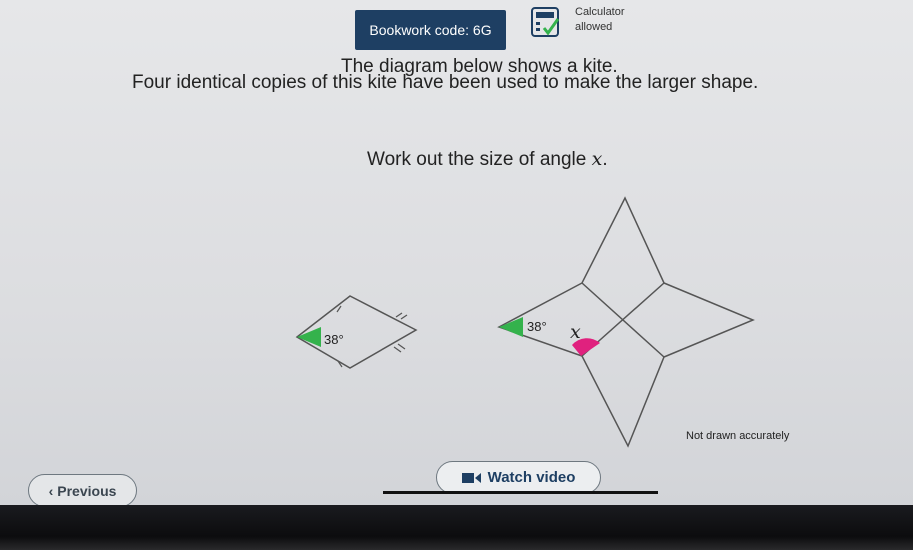 This screenshot has height=550, width=913. Describe the element at coordinates (520, 492) in the screenshot. I see `divider-line` at that location.